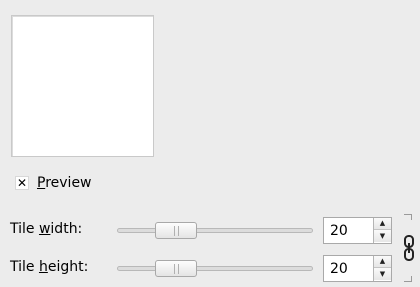 The height and width of the screenshot is (287, 420). What do you see at coordinates (66, 229) in the screenshot?
I see `tile-width-label-rest: idth:` at bounding box center [66, 229].